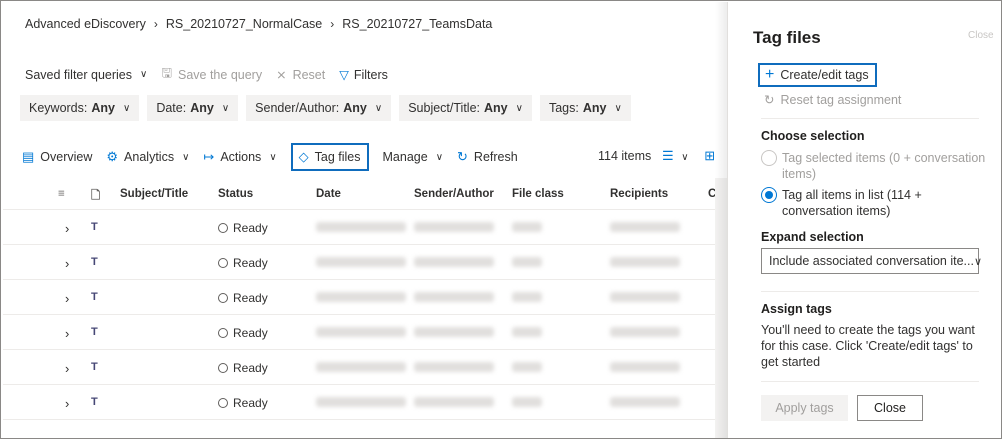 The height and width of the screenshot is (439, 1002). Describe the element at coordinates (220, 74) in the screenshot. I see `save-query-label: Save the query` at that location.